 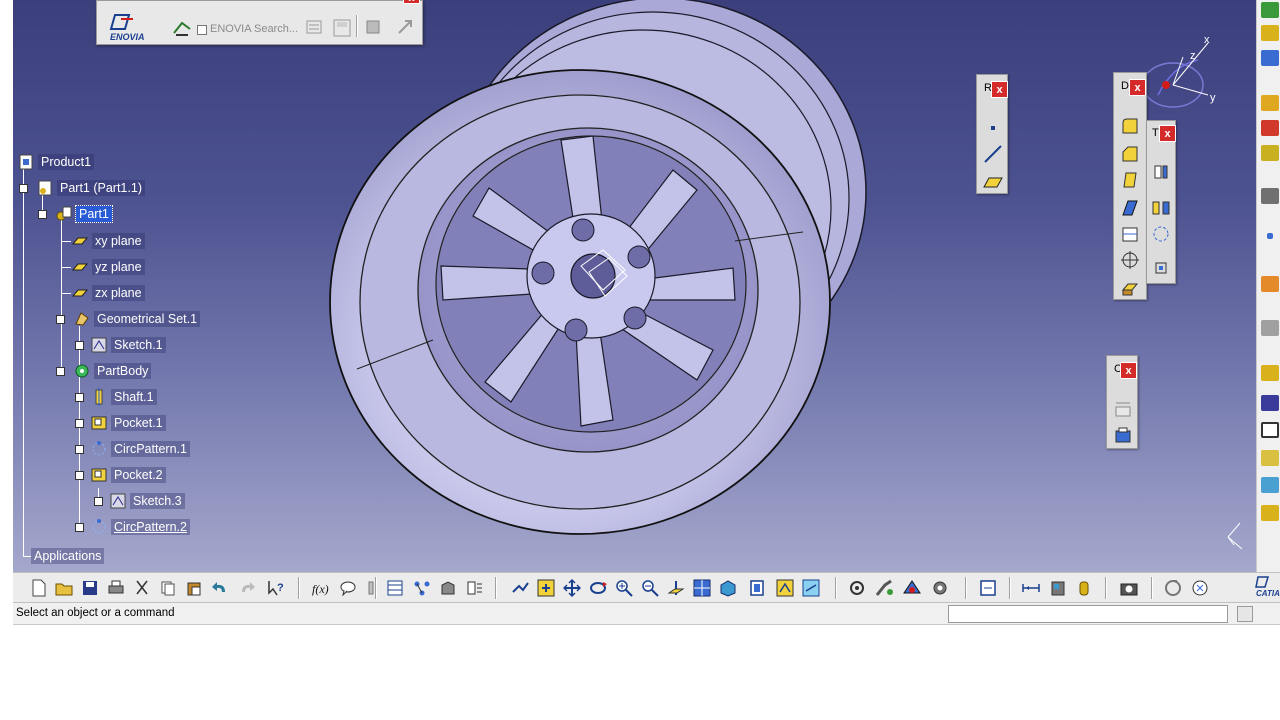 I want to click on sheet-icon, so click(x=988, y=588).